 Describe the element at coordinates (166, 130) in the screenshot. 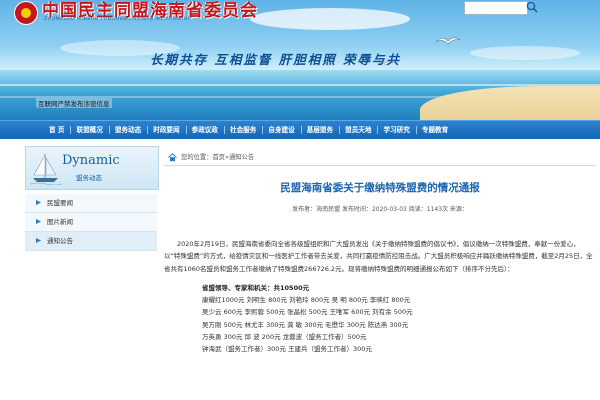

I see `nav-item-politics: 时政要闻` at that location.